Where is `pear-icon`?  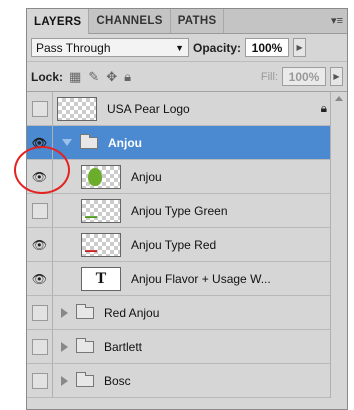
pear-icon is located at coordinates (95, 176).